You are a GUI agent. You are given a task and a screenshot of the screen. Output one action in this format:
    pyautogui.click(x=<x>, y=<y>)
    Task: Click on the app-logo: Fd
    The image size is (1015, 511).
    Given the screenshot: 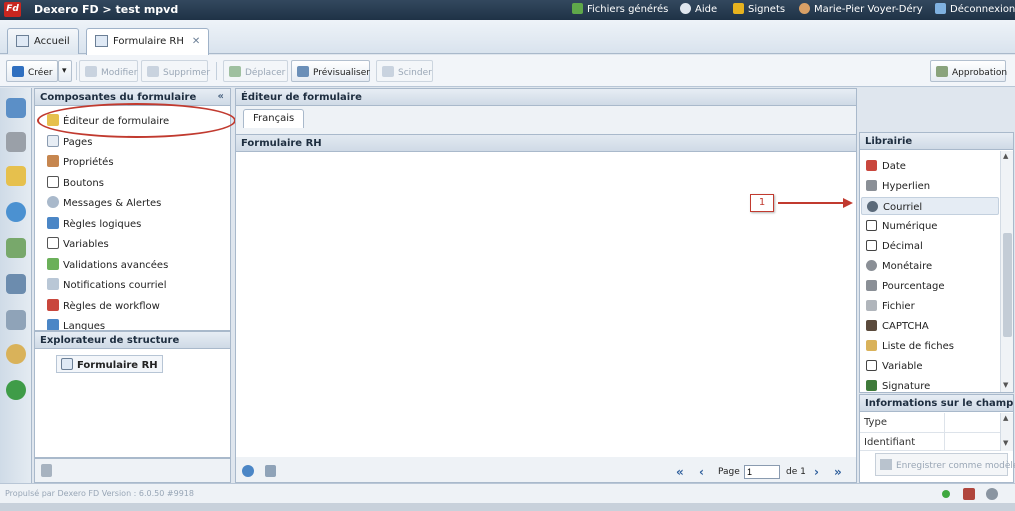 What is the action you would take?
    pyautogui.click(x=12, y=9)
    